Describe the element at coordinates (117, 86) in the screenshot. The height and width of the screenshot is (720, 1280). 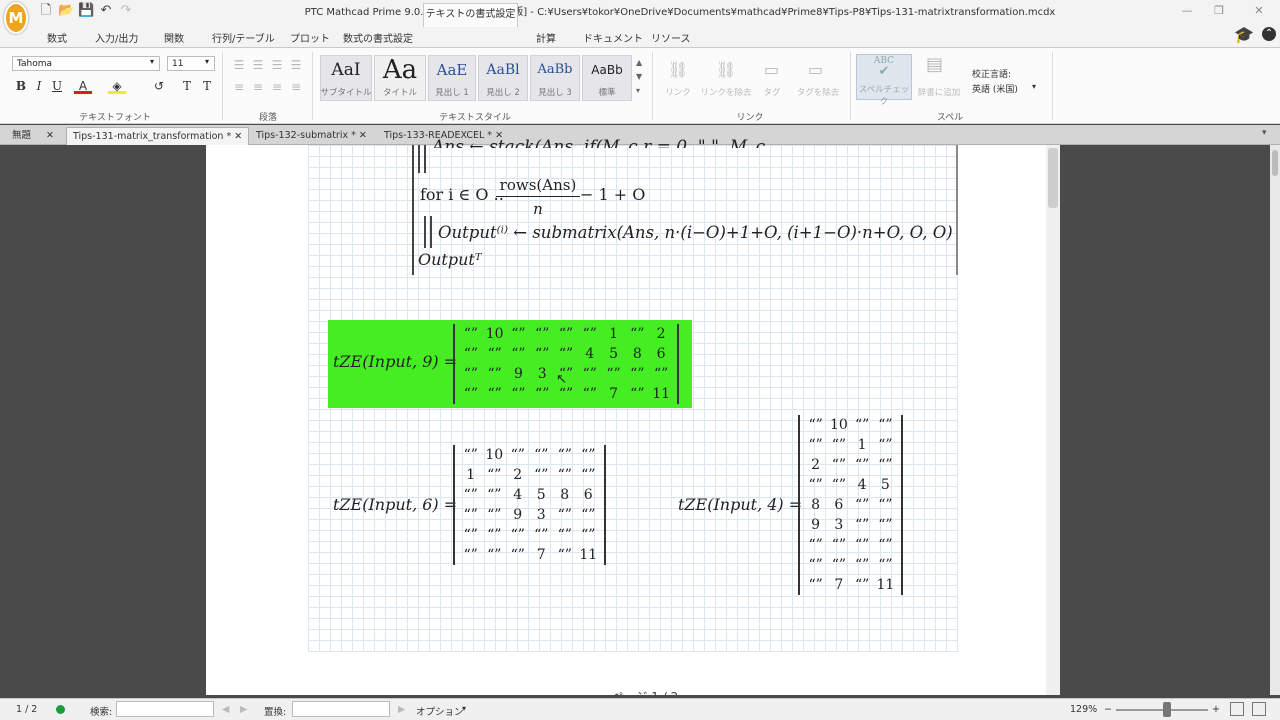
I see `highlight-color-icon: ◈` at that location.